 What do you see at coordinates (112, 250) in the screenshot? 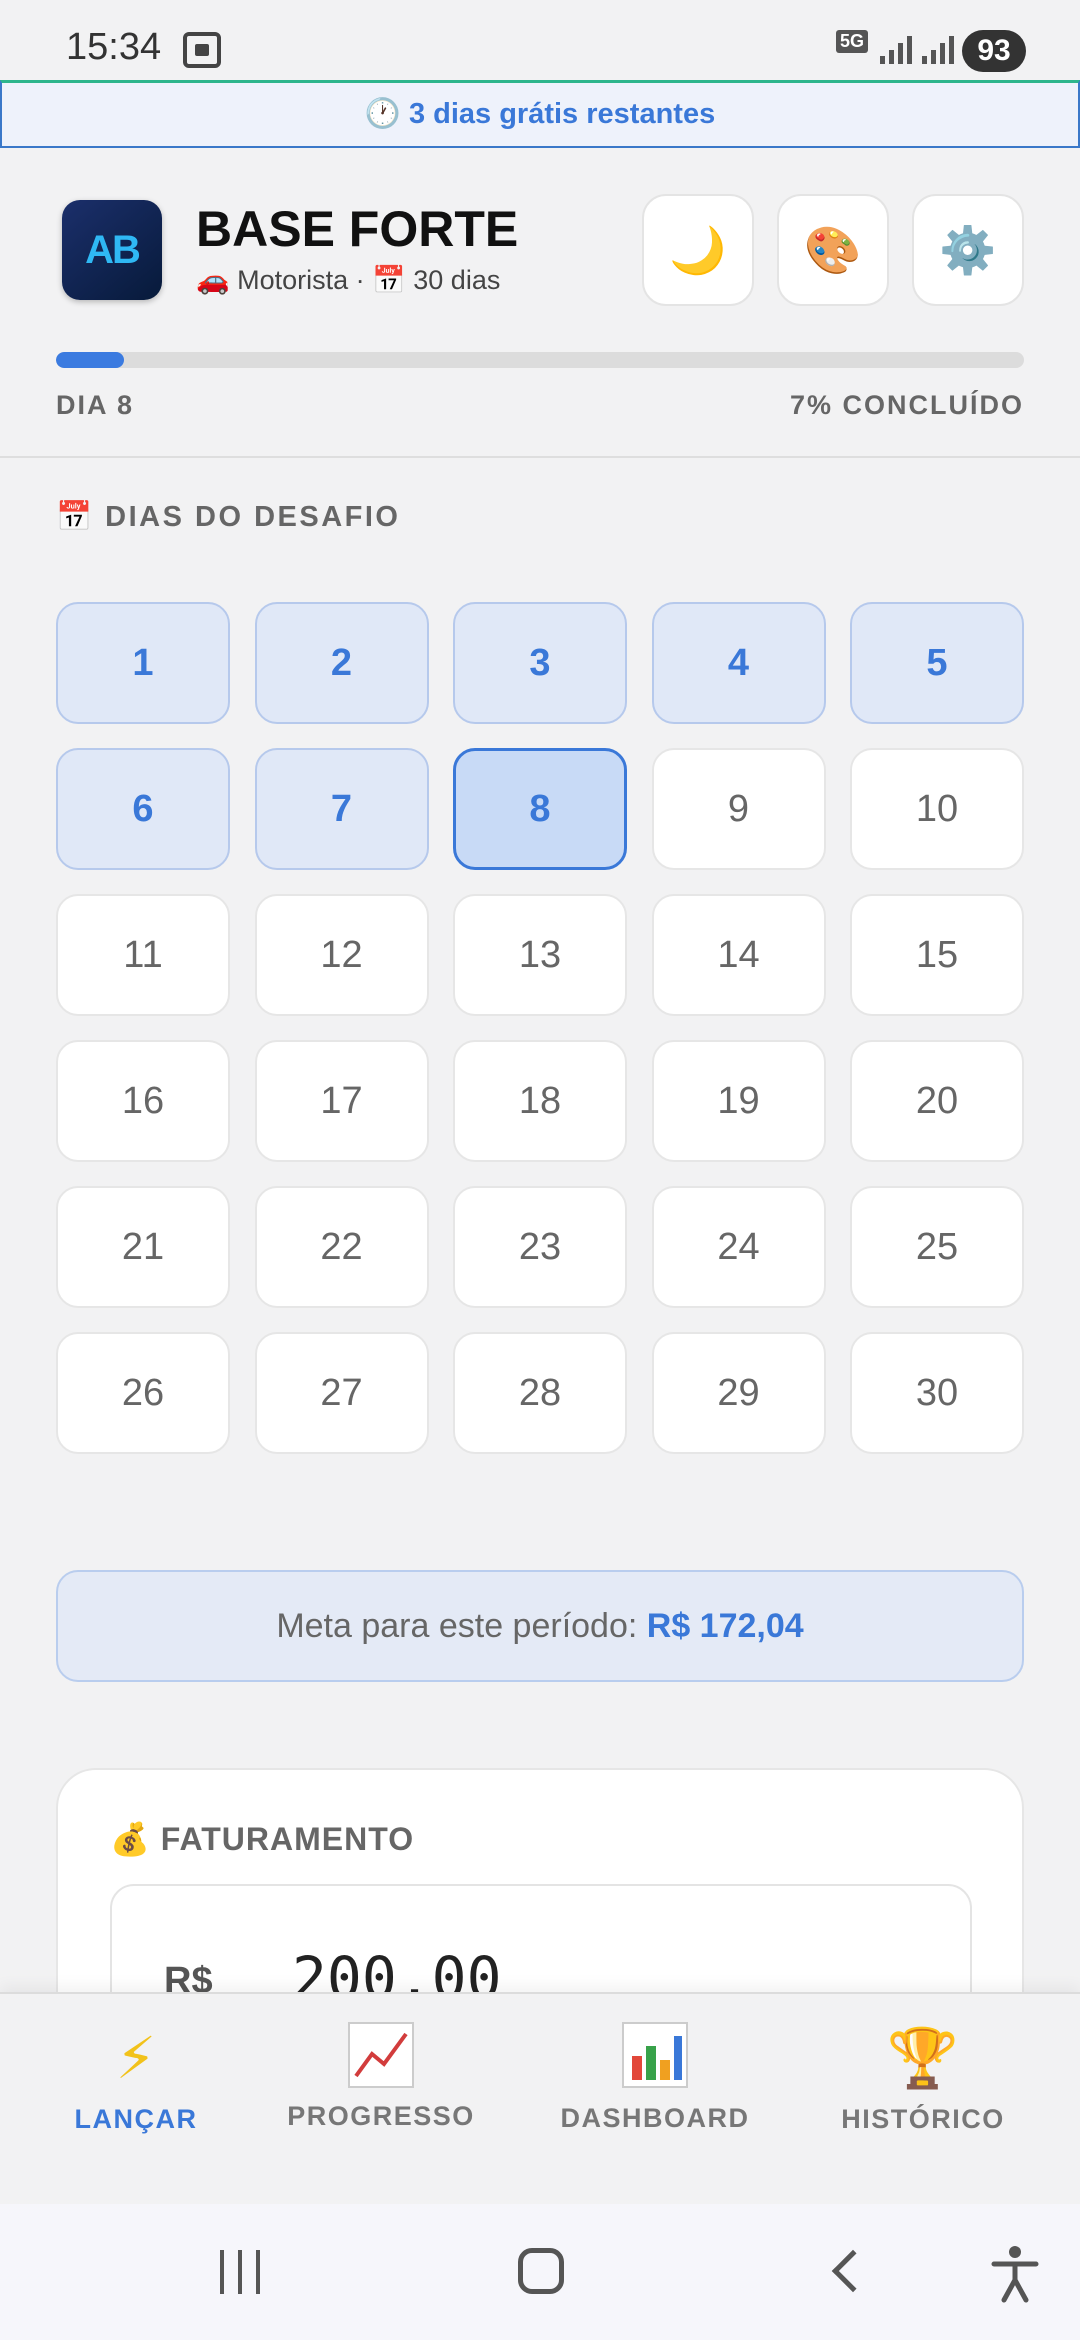
I see `app-logo: AB` at bounding box center [112, 250].